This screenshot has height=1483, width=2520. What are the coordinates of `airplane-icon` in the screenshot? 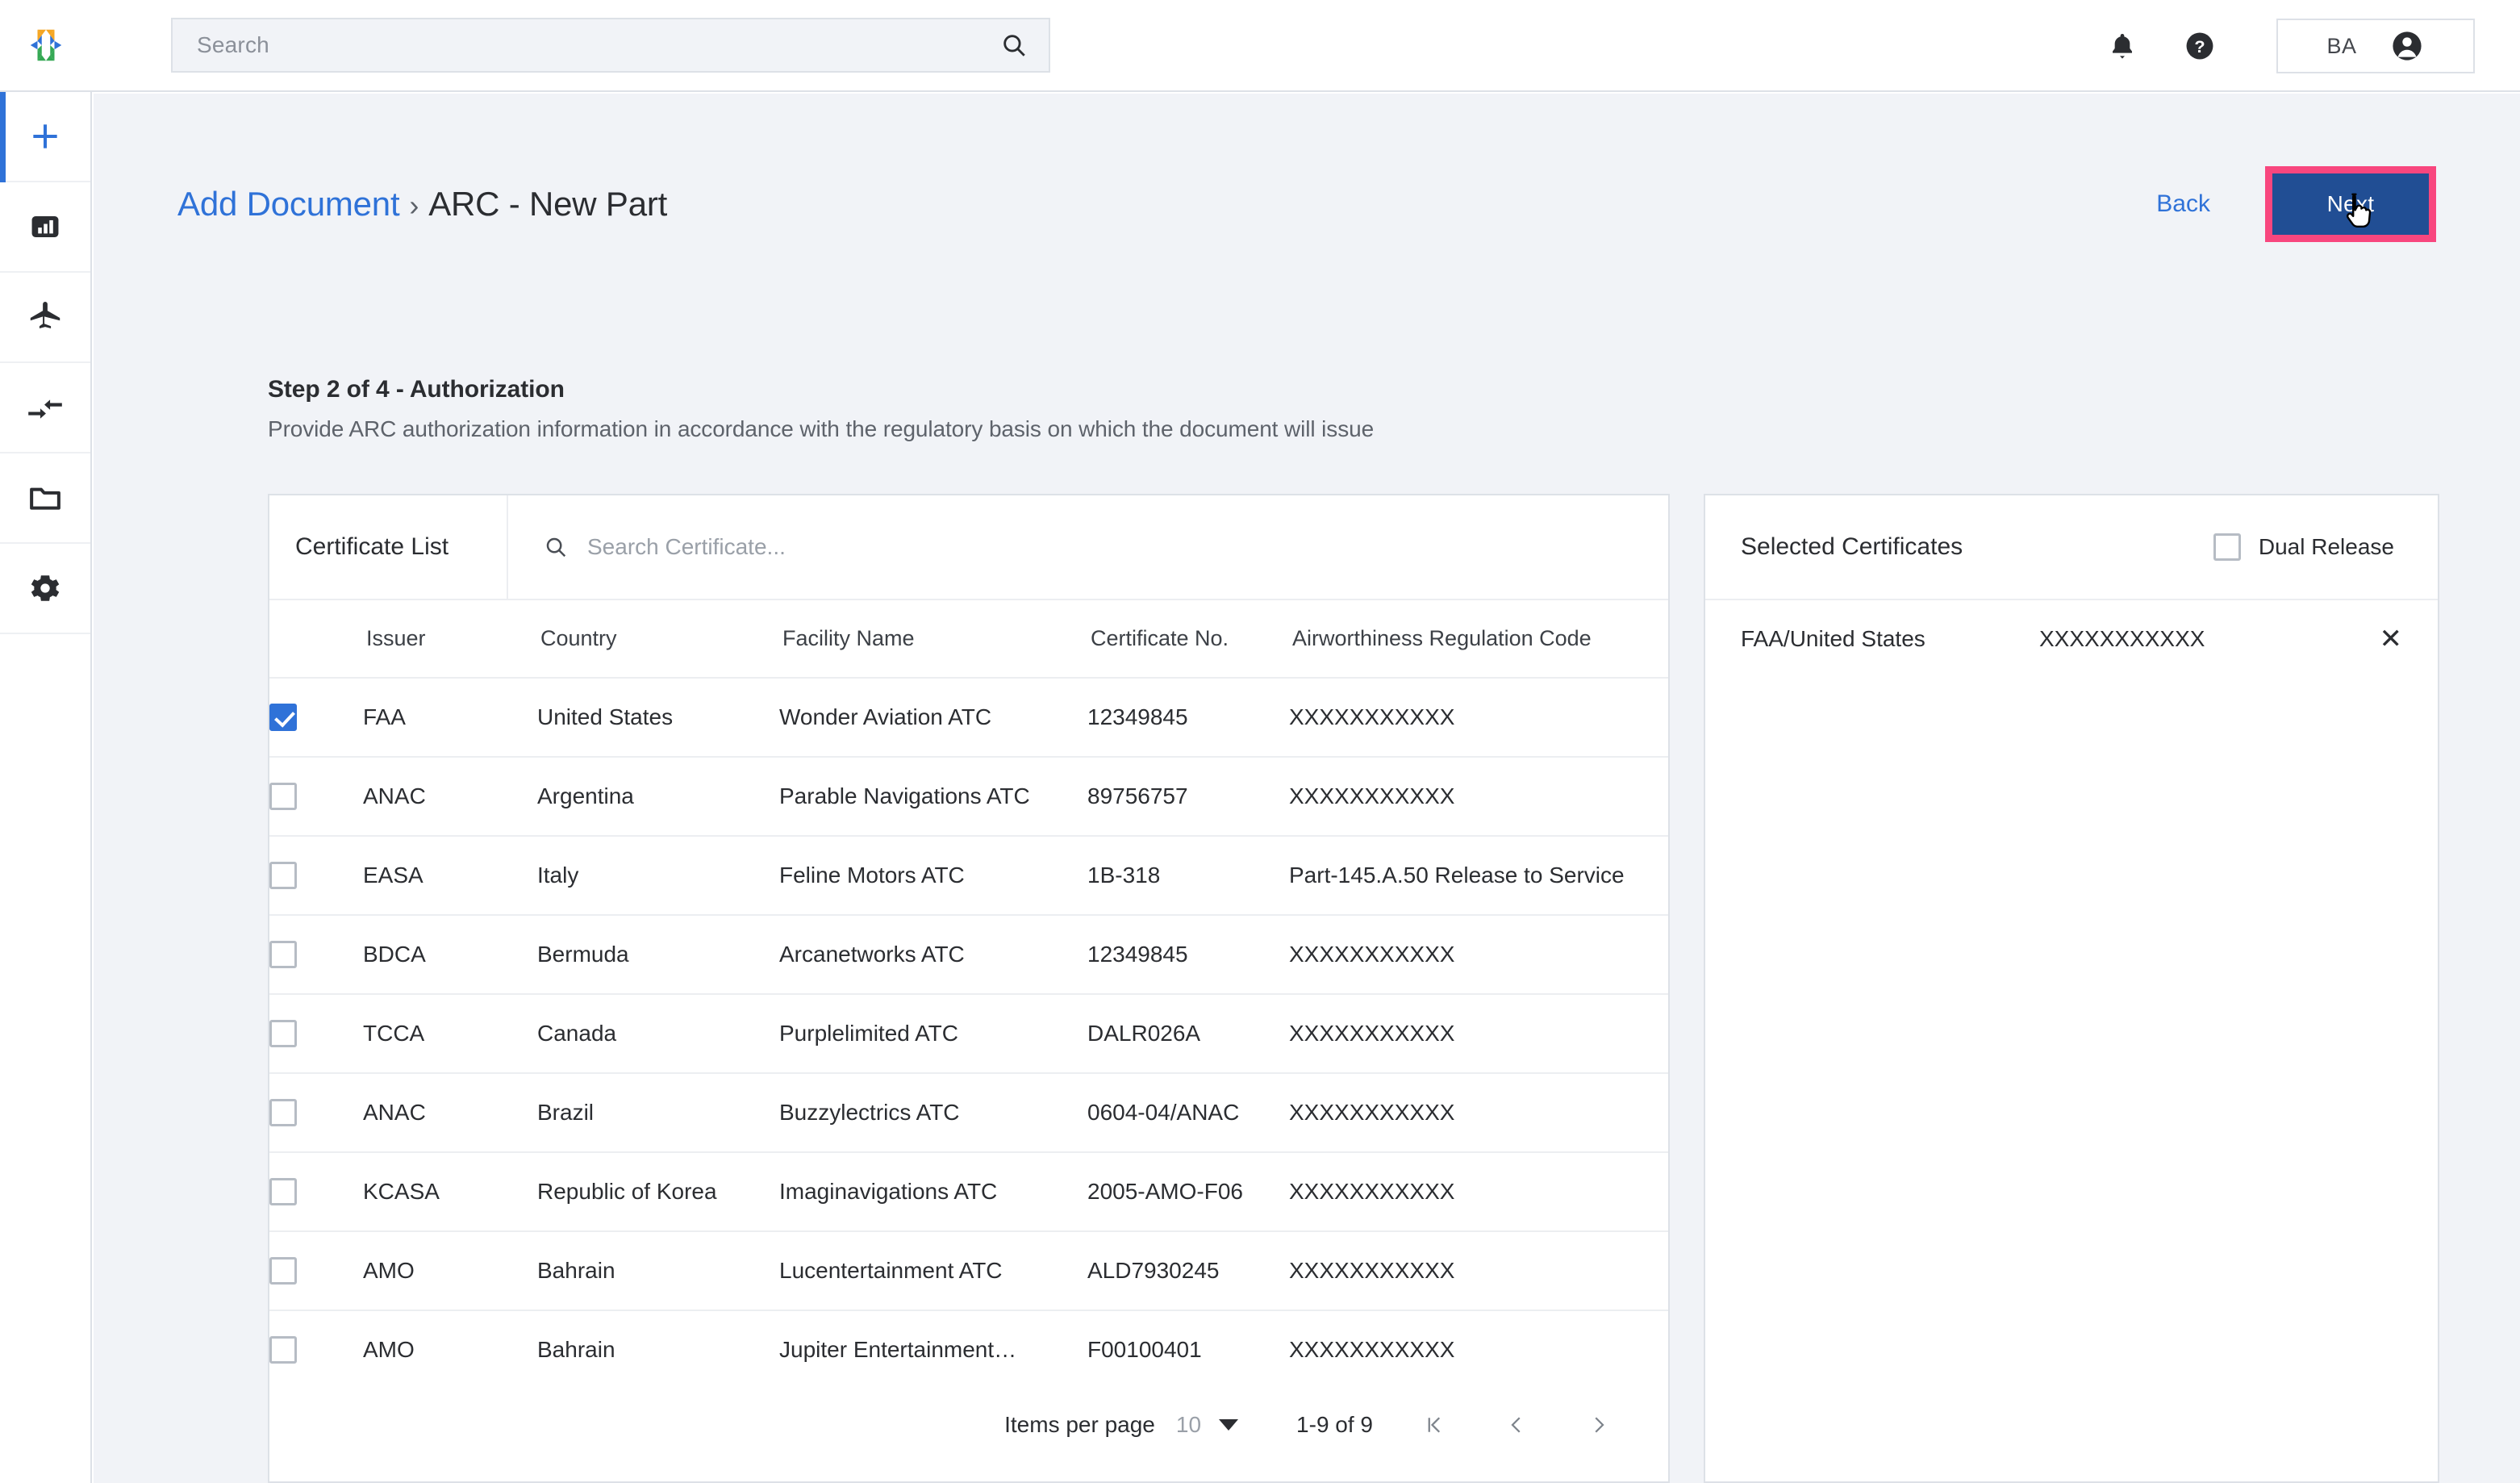 It's located at (45, 315).